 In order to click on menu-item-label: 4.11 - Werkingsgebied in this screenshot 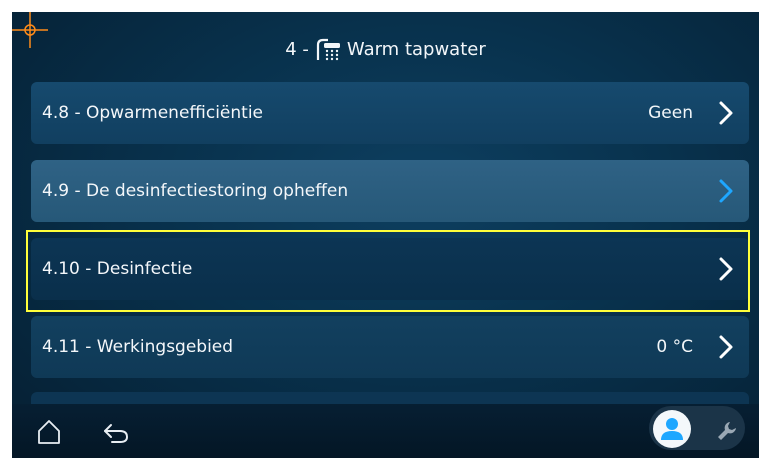, I will do `click(138, 347)`.